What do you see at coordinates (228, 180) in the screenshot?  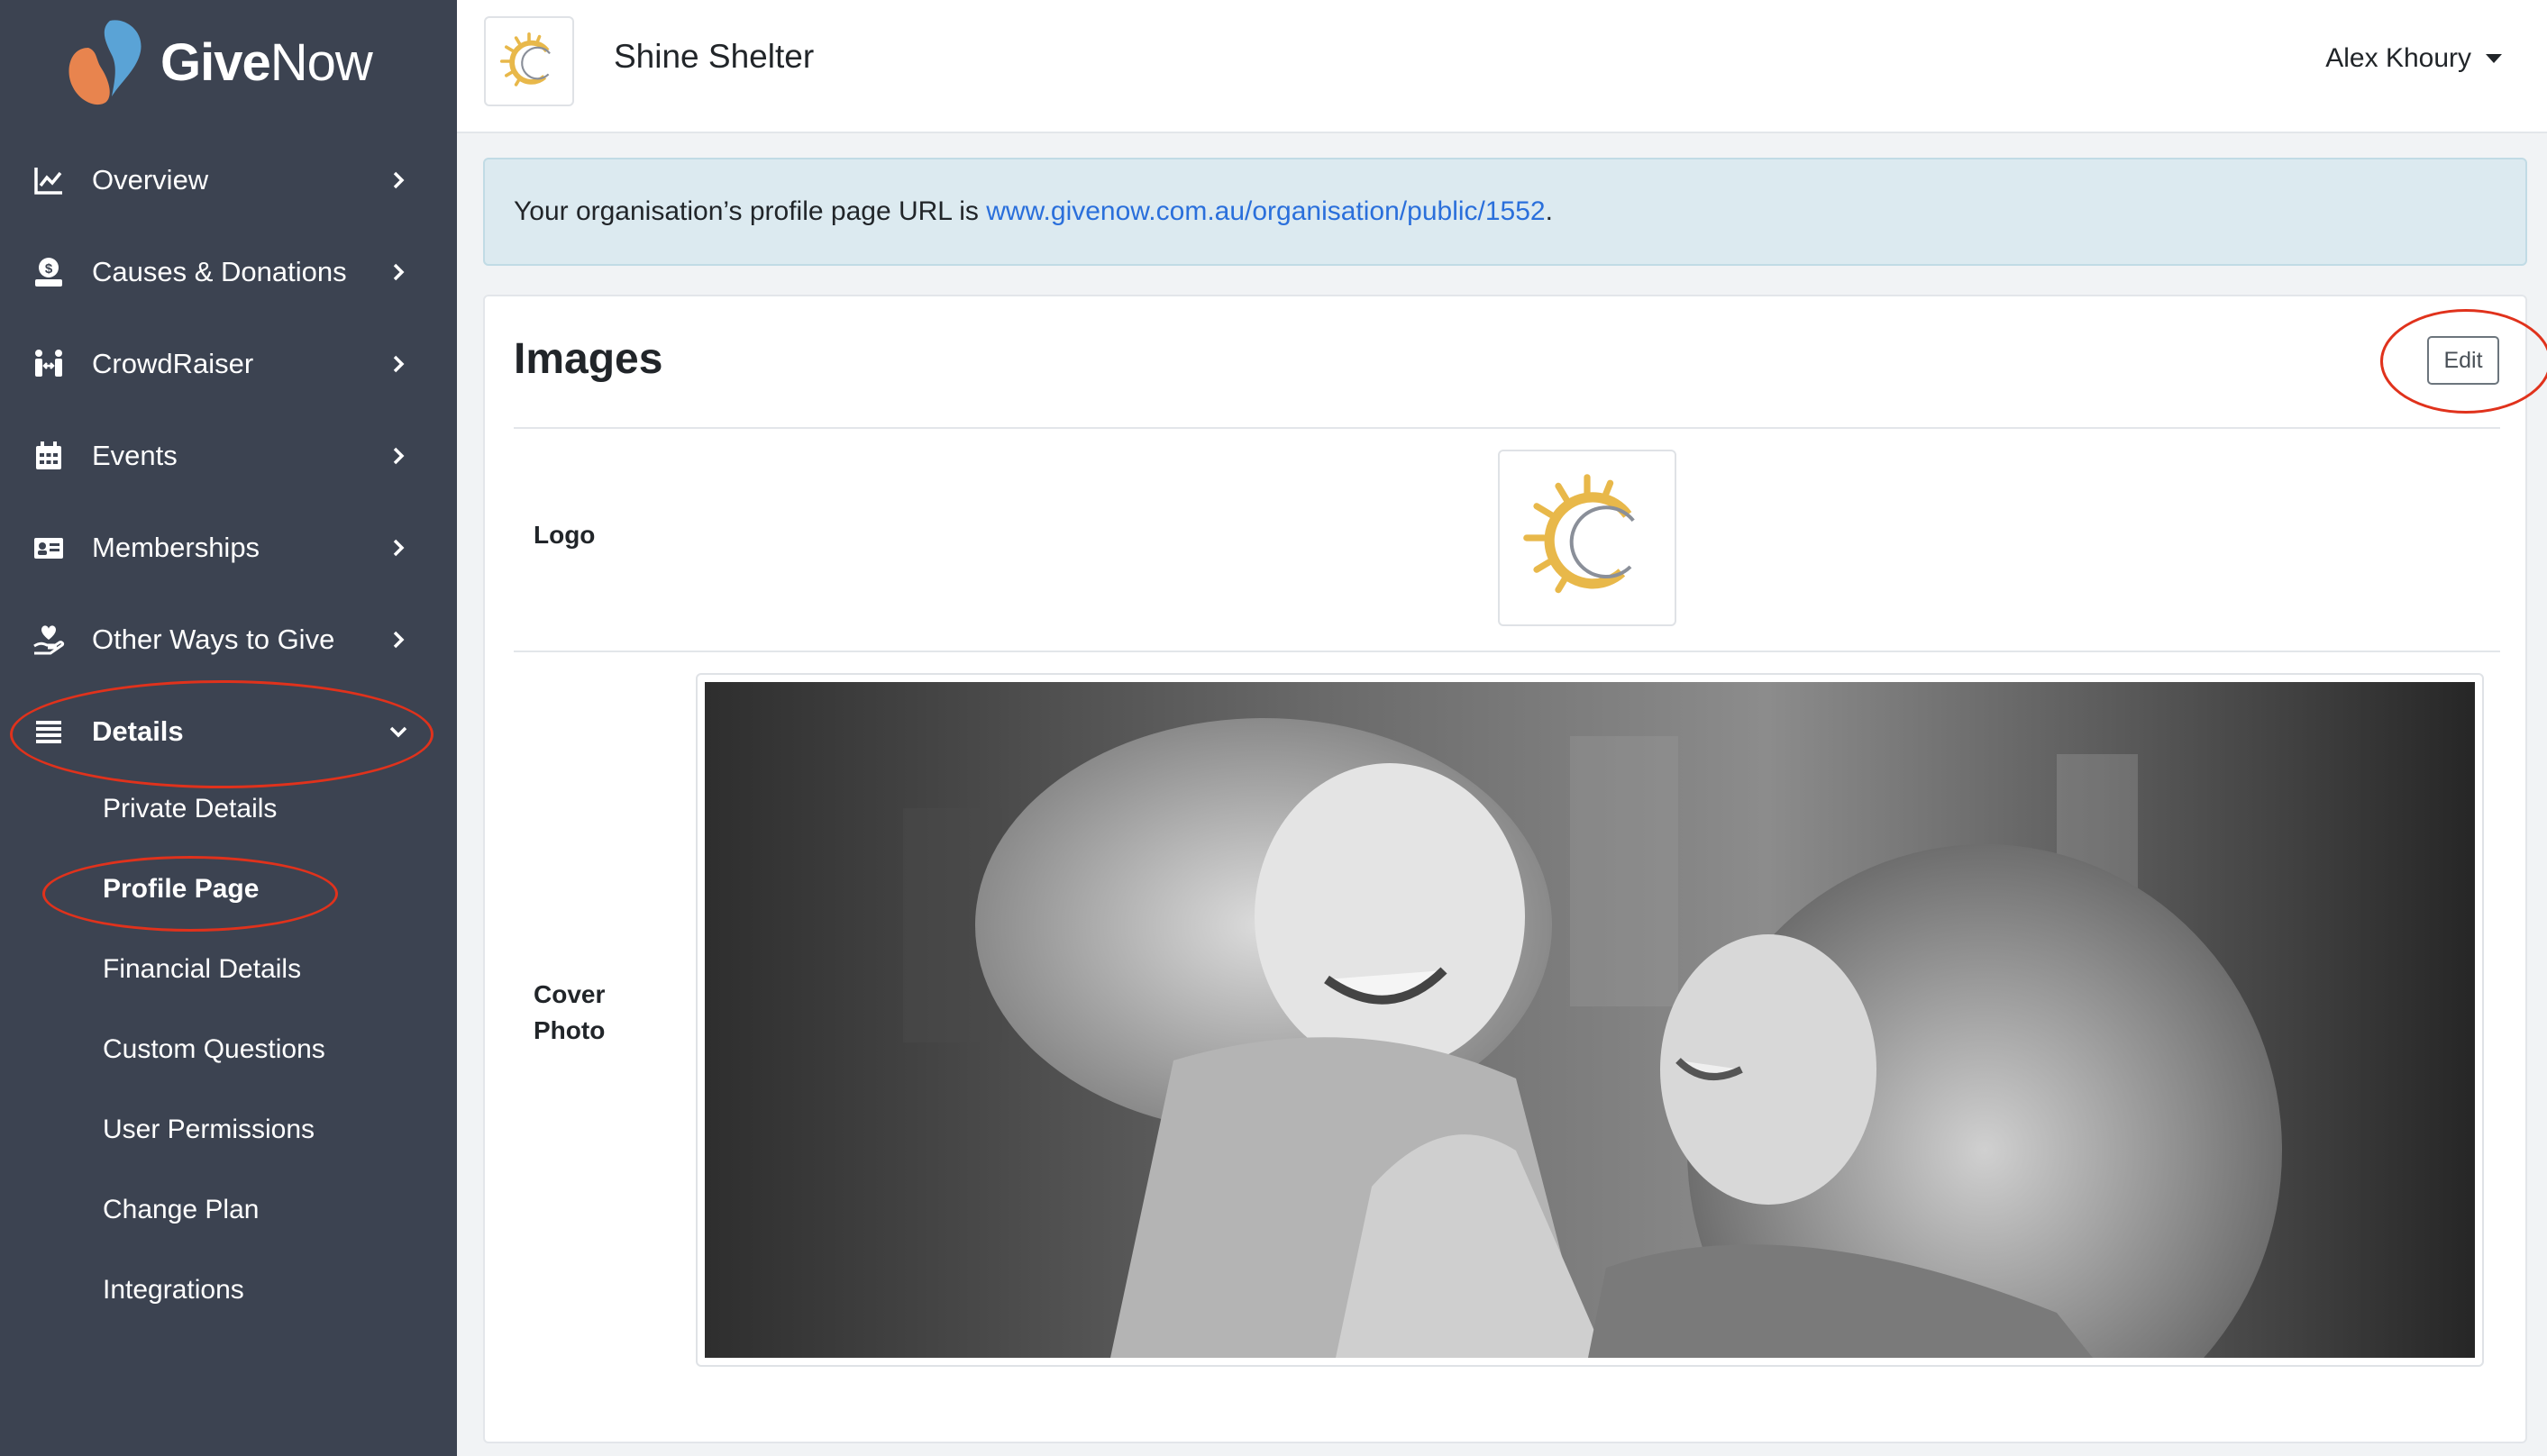 I see `sidebar-item-overview: Overview` at bounding box center [228, 180].